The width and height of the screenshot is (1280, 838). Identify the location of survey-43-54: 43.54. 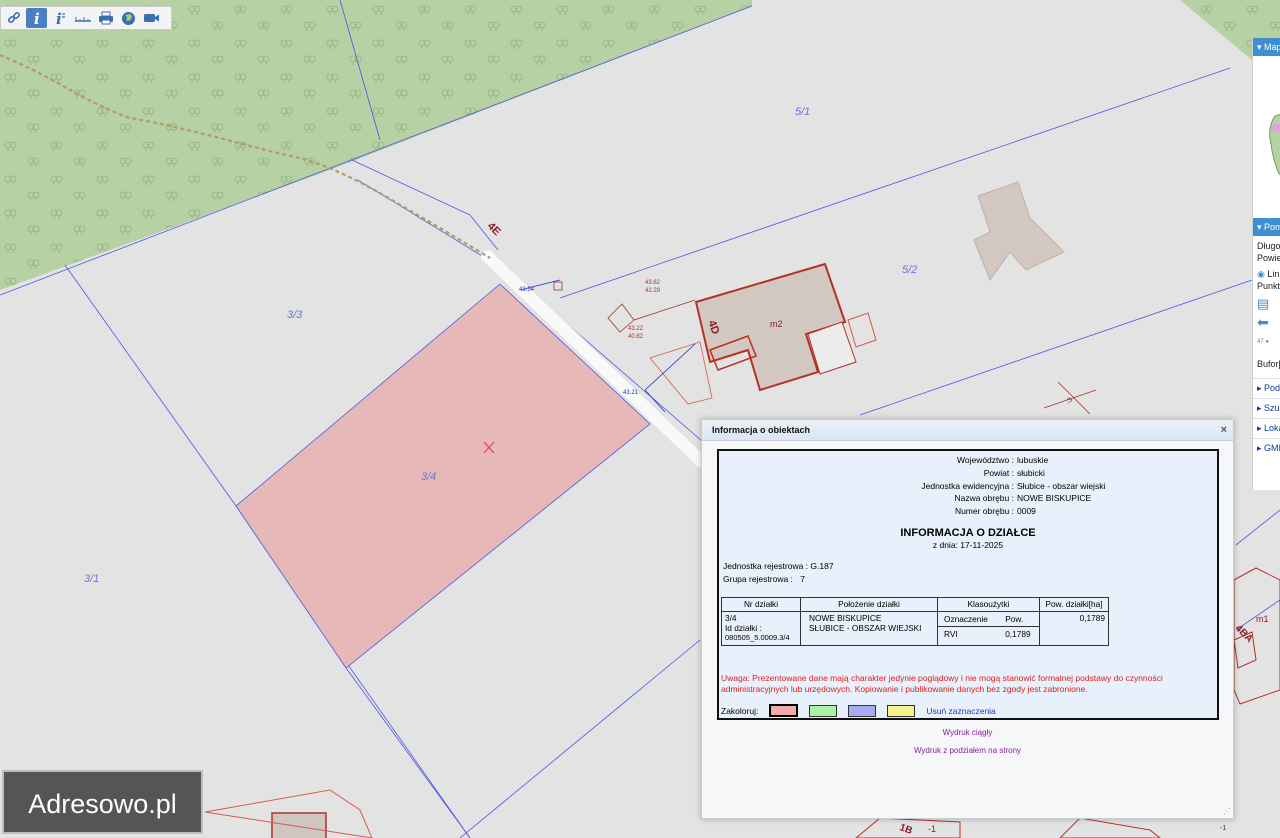
(527, 290).